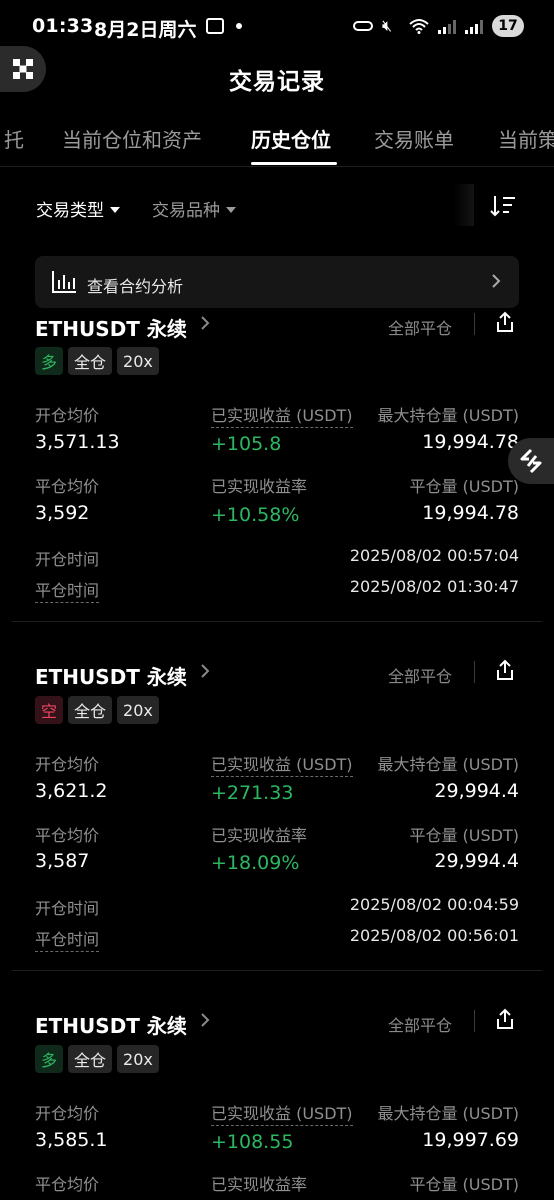 This screenshot has height=1200, width=554. What do you see at coordinates (387, 25) in the screenshot?
I see `mute-icon: 🔇︎` at bounding box center [387, 25].